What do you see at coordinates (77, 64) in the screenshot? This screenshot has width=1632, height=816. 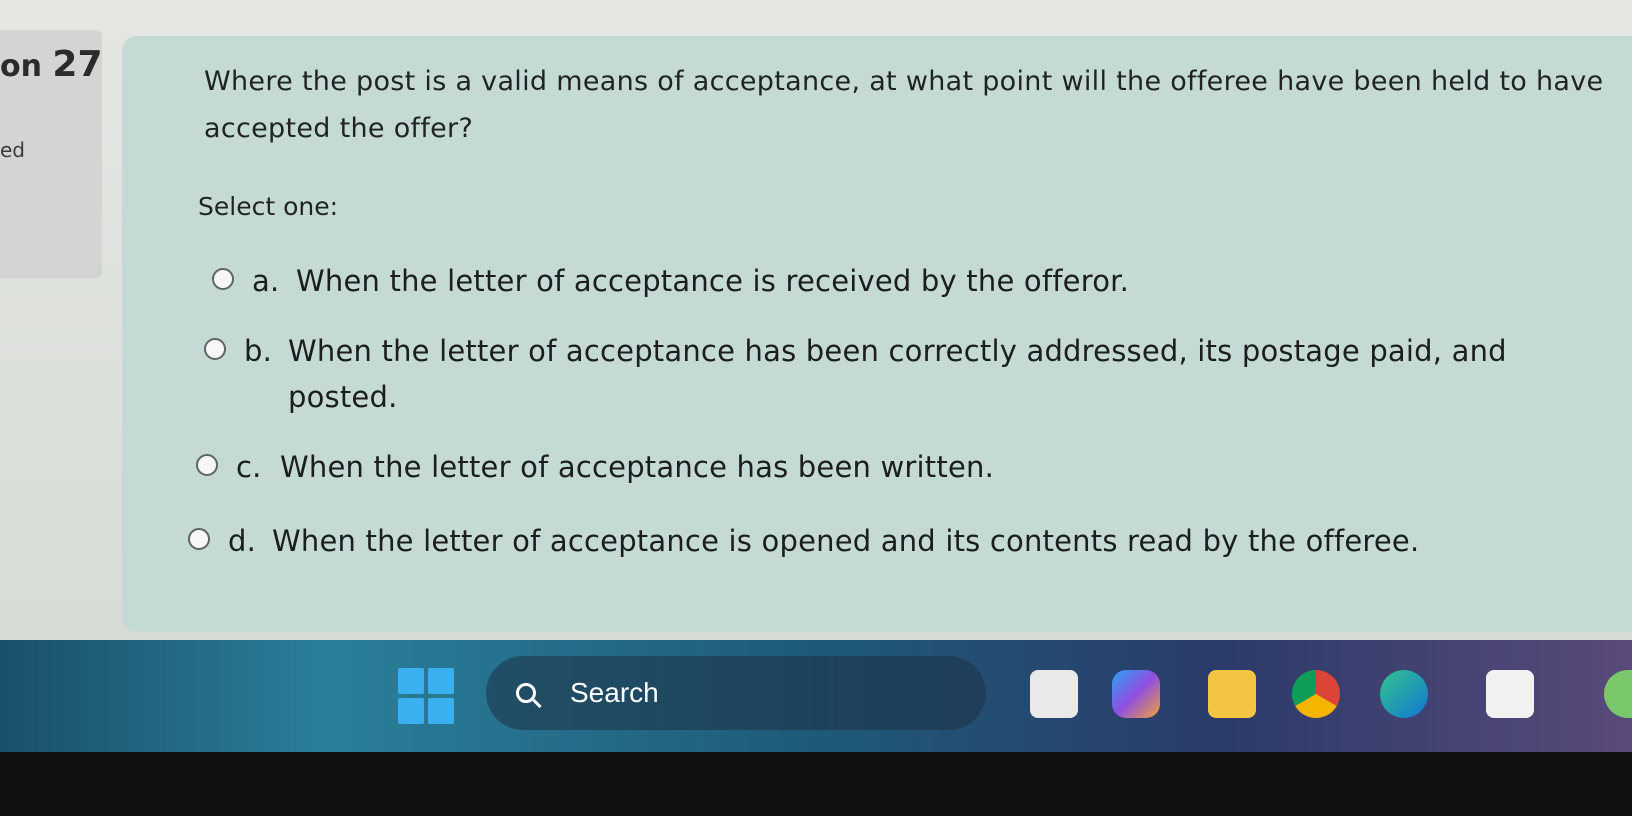 I see `question-number-value: 27` at bounding box center [77, 64].